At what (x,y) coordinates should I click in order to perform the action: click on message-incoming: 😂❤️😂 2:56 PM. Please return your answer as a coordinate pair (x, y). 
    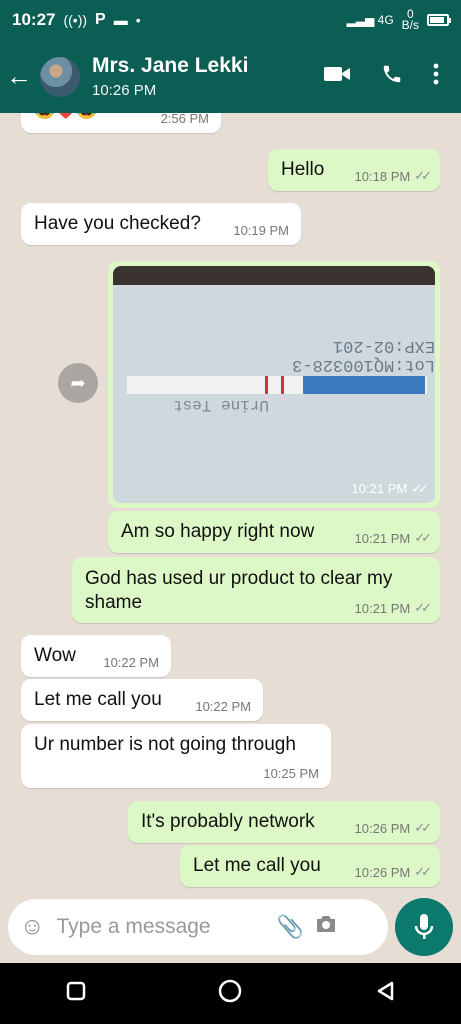
    Looking at the image, I should click on (121, 123).